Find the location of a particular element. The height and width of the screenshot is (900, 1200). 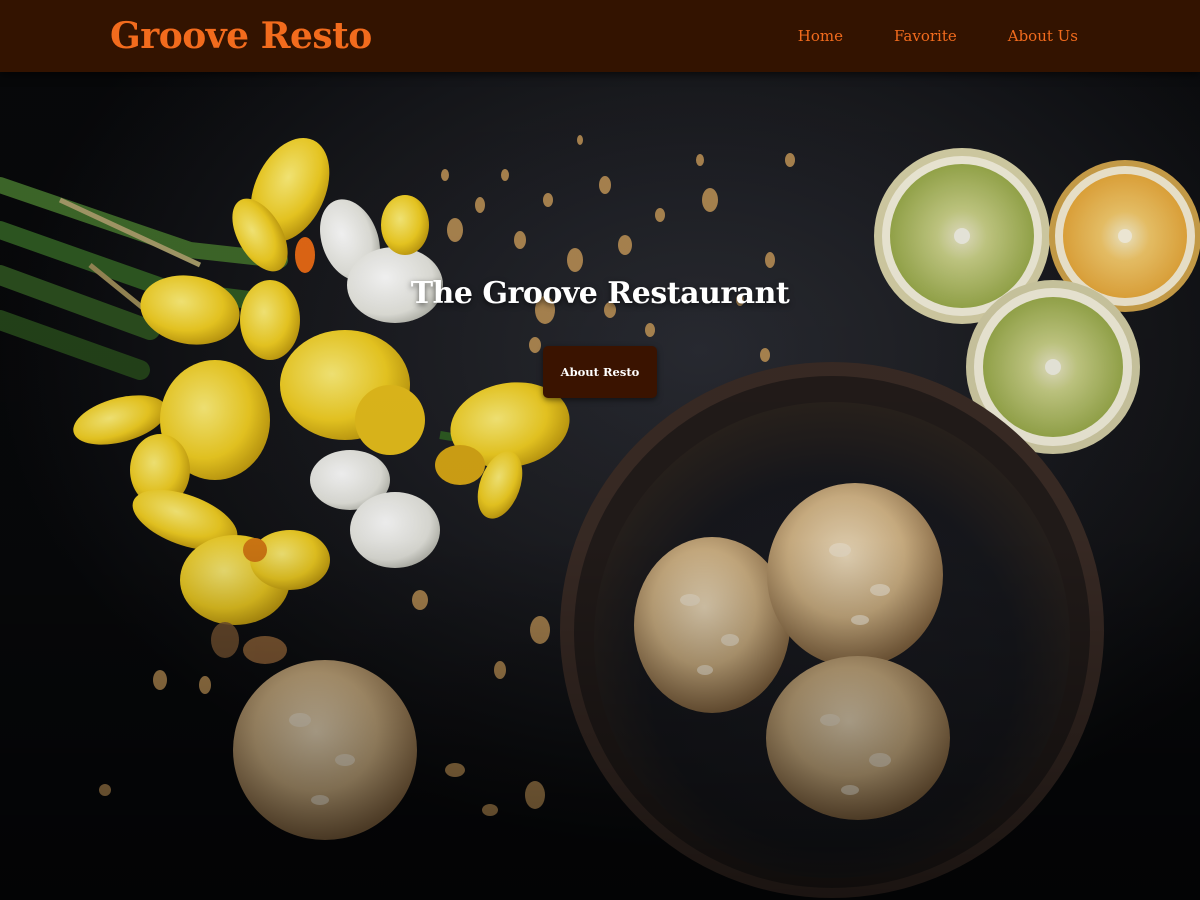

top-navbar: Groove Resto Home Favorite About Us is located at coordinates (600, 36).